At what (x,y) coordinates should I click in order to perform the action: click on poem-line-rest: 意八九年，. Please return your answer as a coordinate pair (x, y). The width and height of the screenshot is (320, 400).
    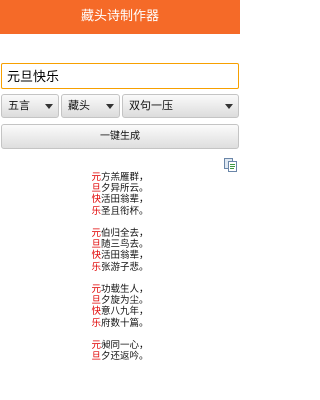
    Looking at the image, I should click on (125, 312).